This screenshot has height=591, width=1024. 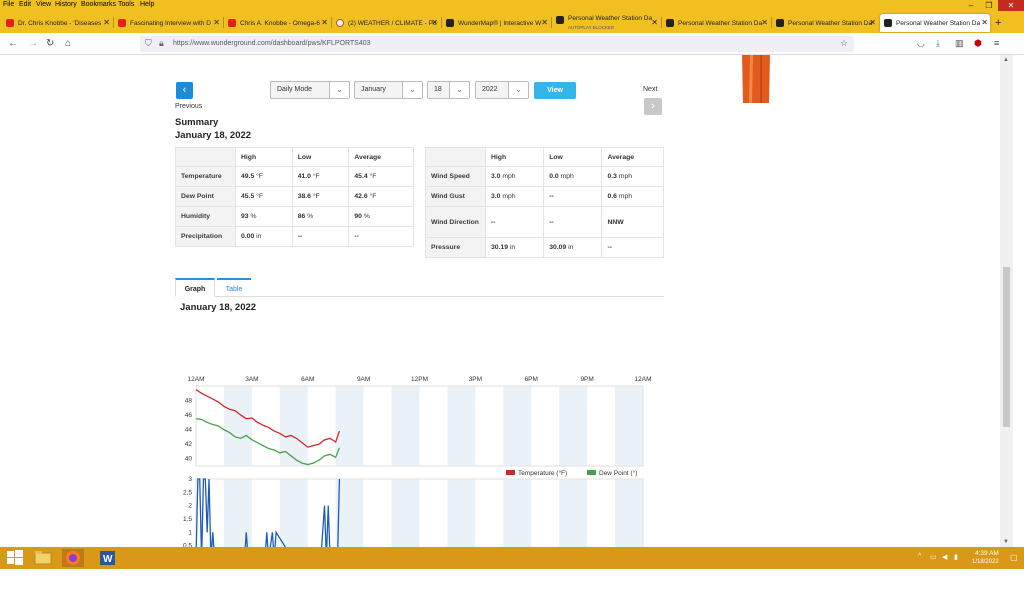 I want to click on back-icon: ←, so click(x=13, y=43).